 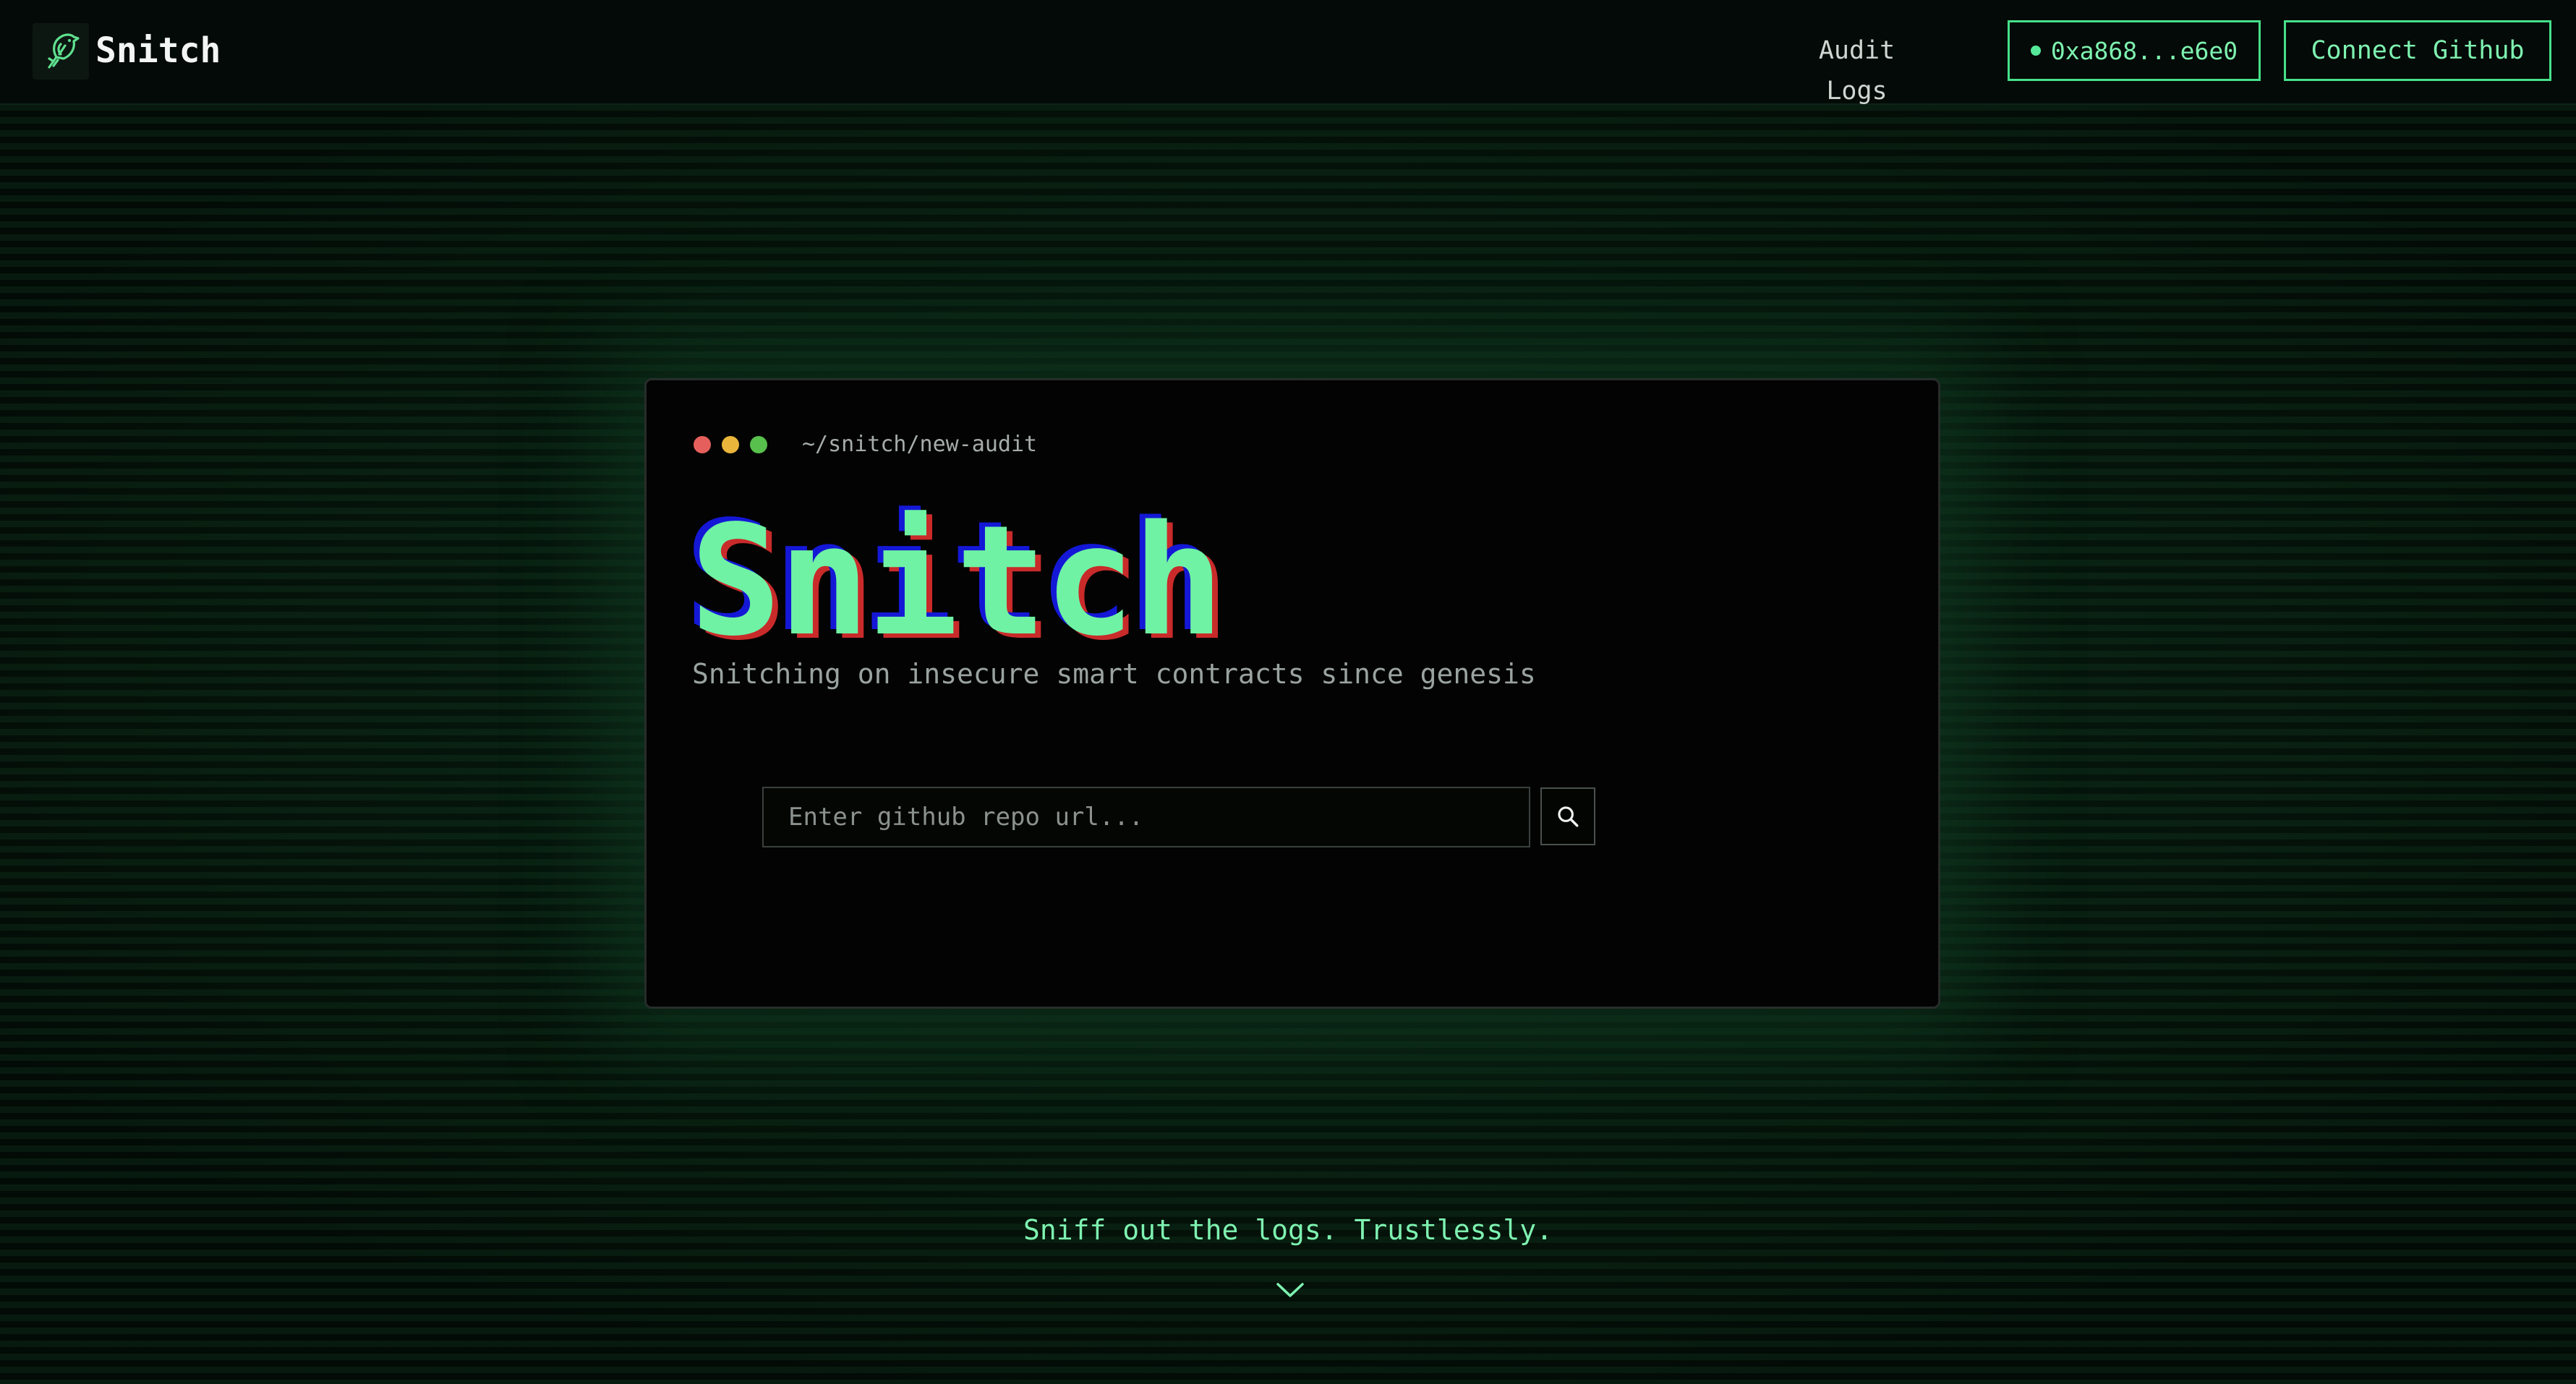 What do you see at coordinates (957, 581) in the screenshot?
I see `hero-title: Snitch` at bounding box center [957, 581].